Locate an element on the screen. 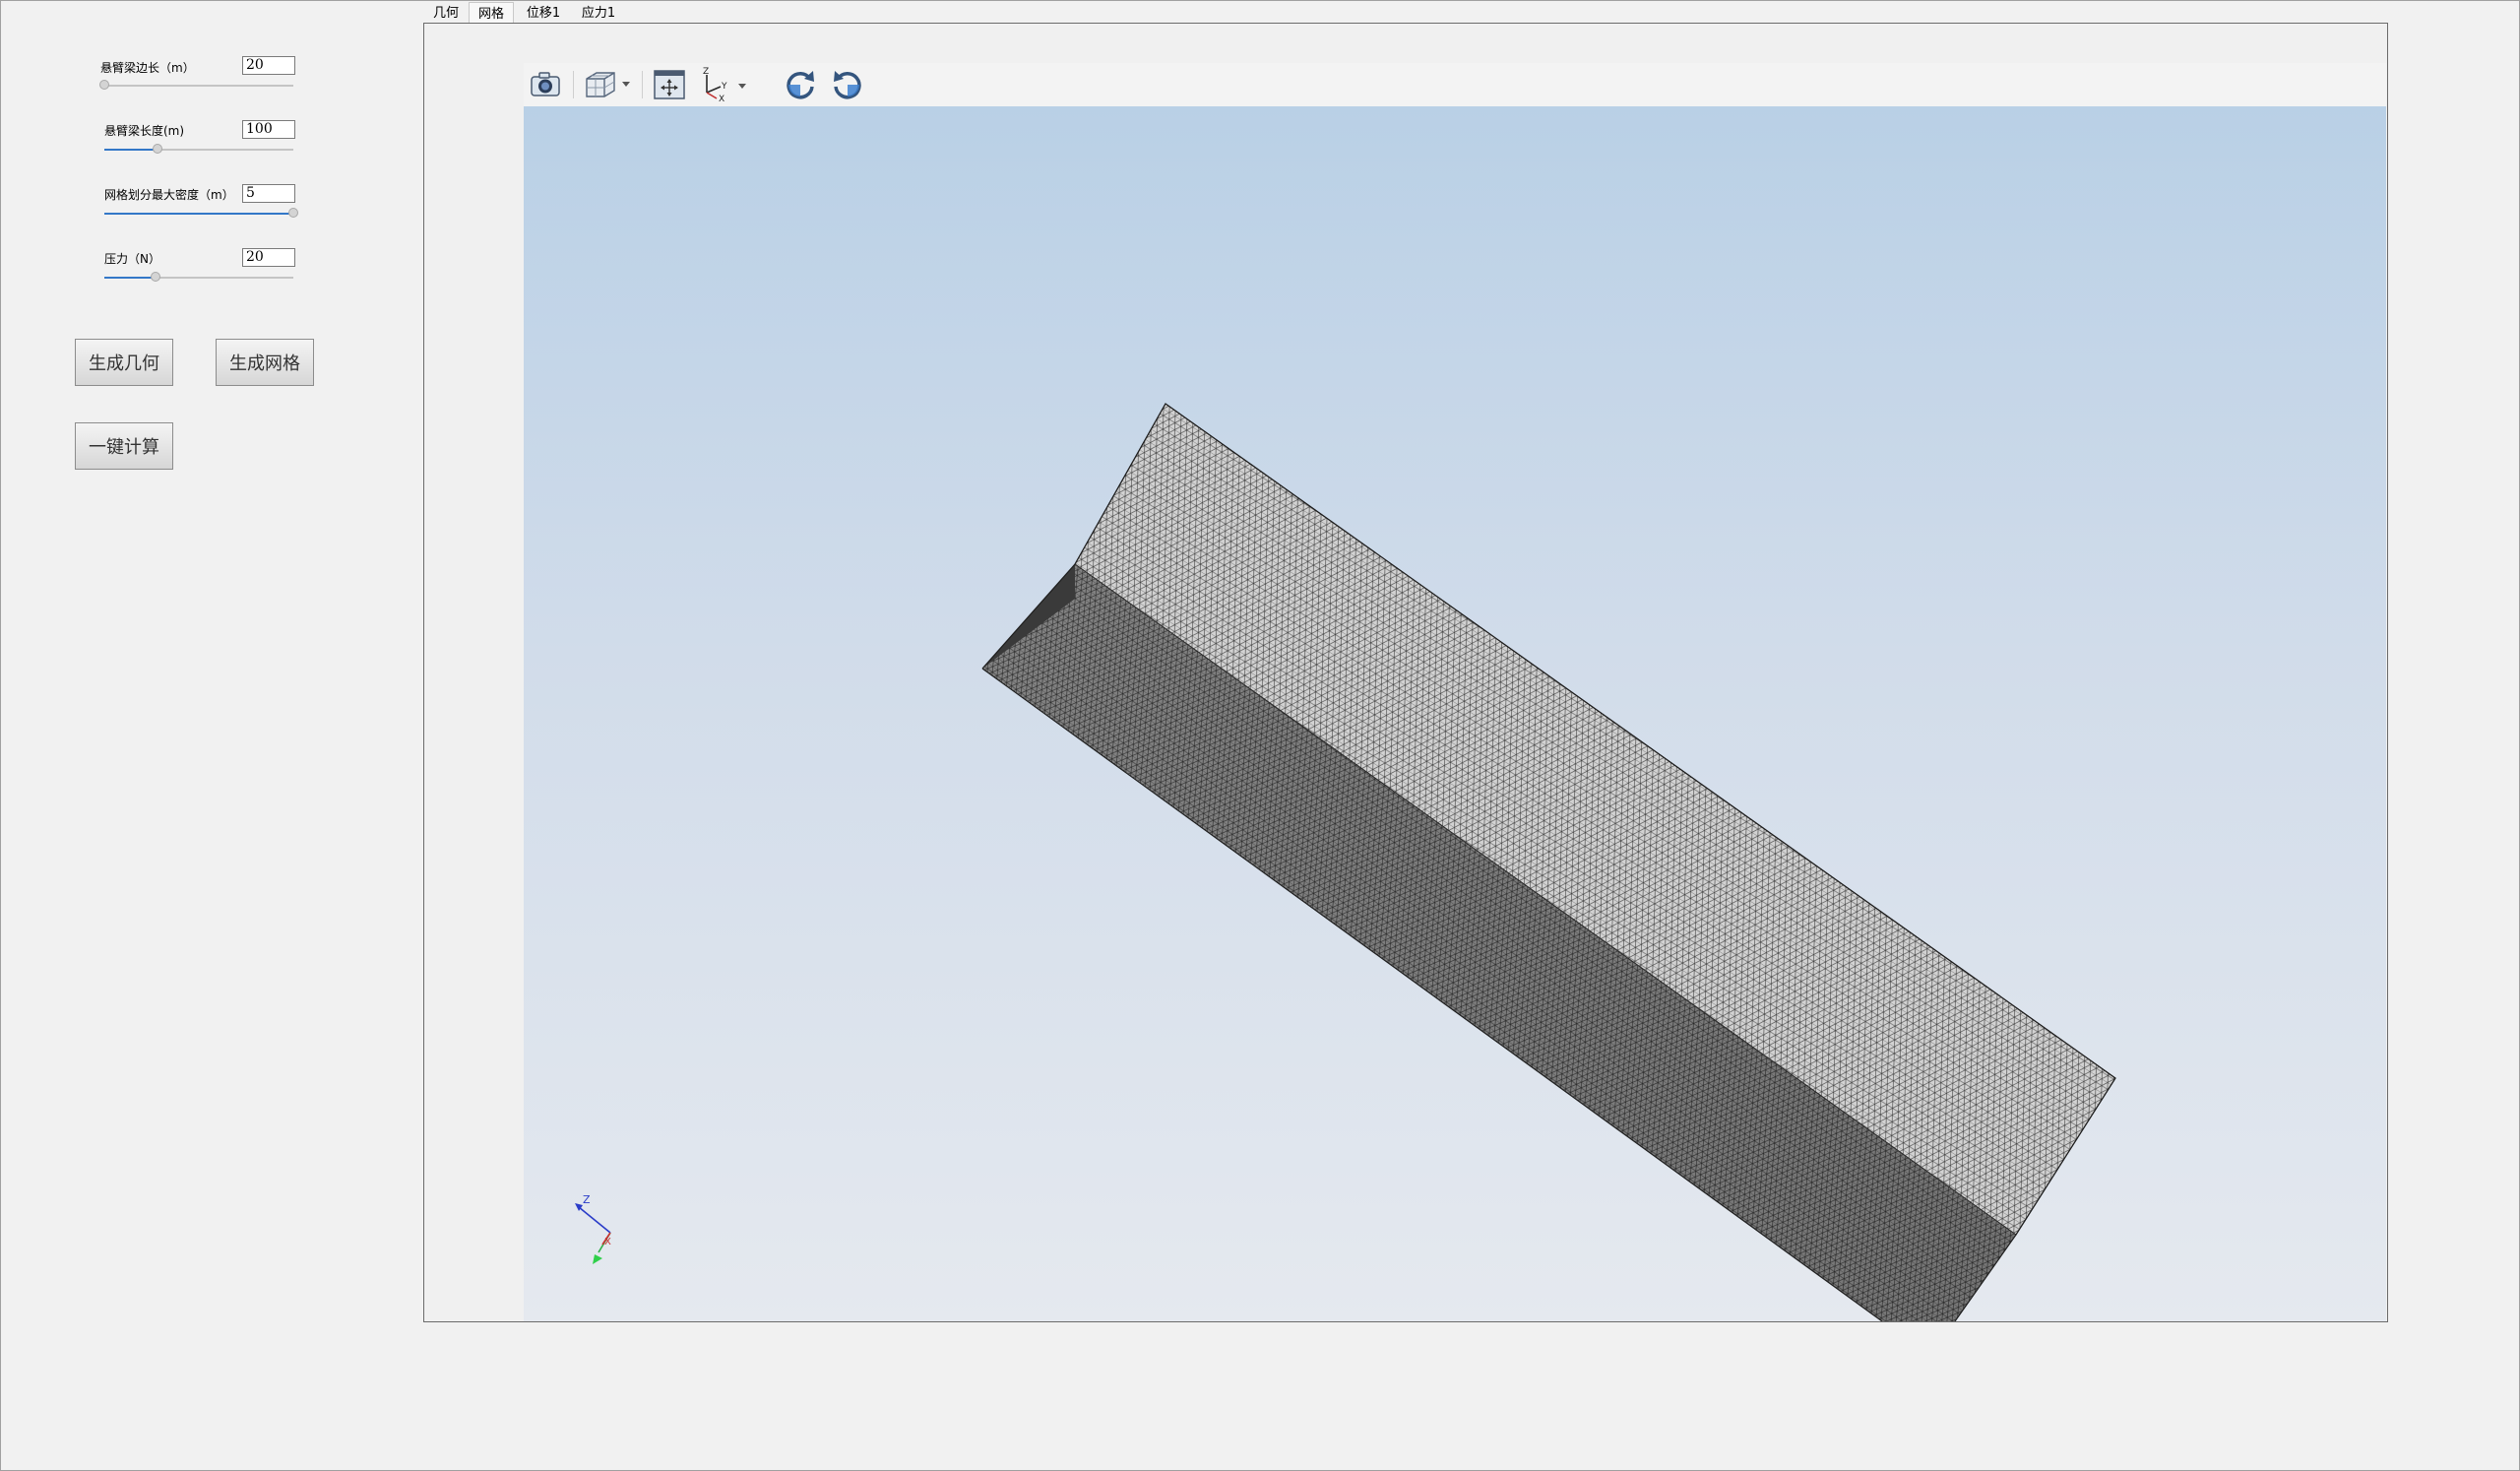 The height and width of the screenshot is (1471, 2520). generate-mesh-button: 生成网格 is located at coordinates (265, 362).